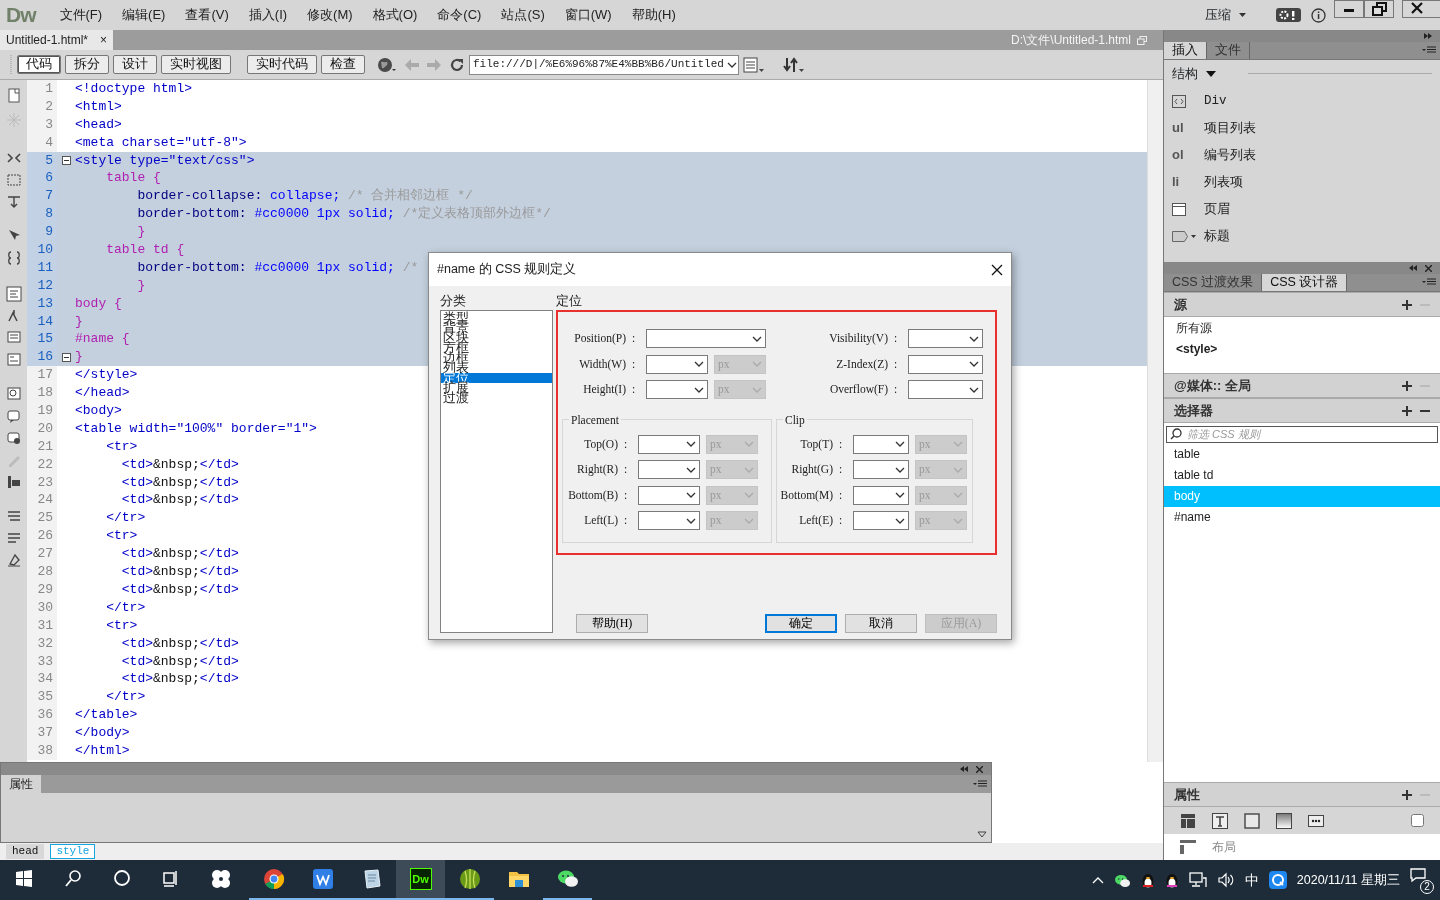  What do you see at coordinates (39, 64) in the screenshot?
I see `view-button: 代码` at bounding box center [39, 64].